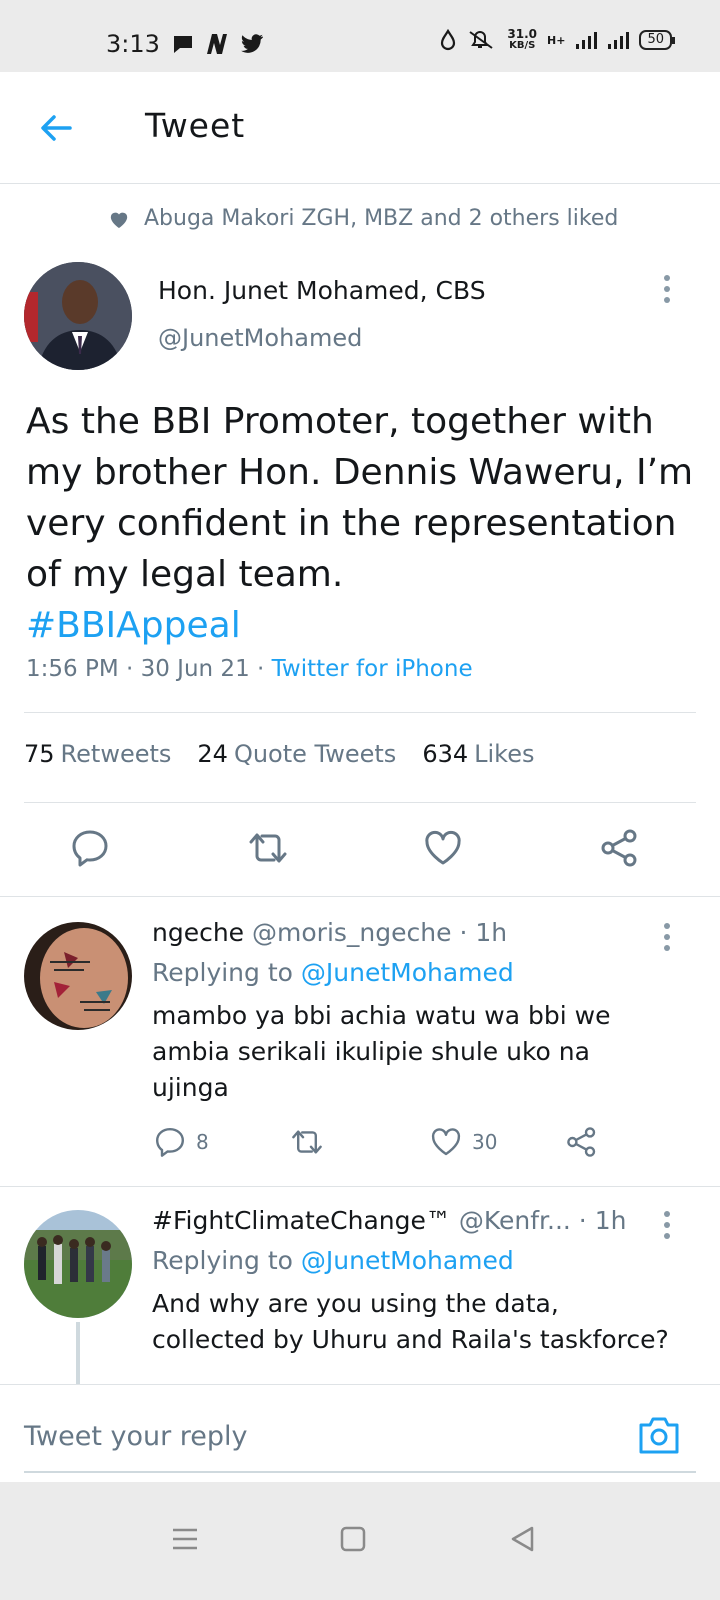 This screenshot has height=1600, width=720. What do you see at coordinates (445, 754) in the screenshot?
I see `likes-count: 634` at bounding box center [445, 754].